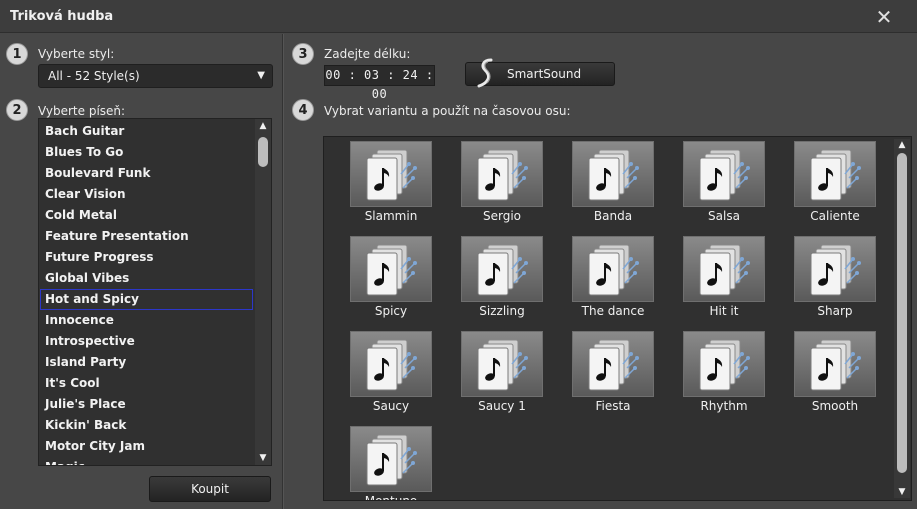 The image size is (917, 509). I want to click on variant-scrollbar: ▲ ▼, so click(902, 318).